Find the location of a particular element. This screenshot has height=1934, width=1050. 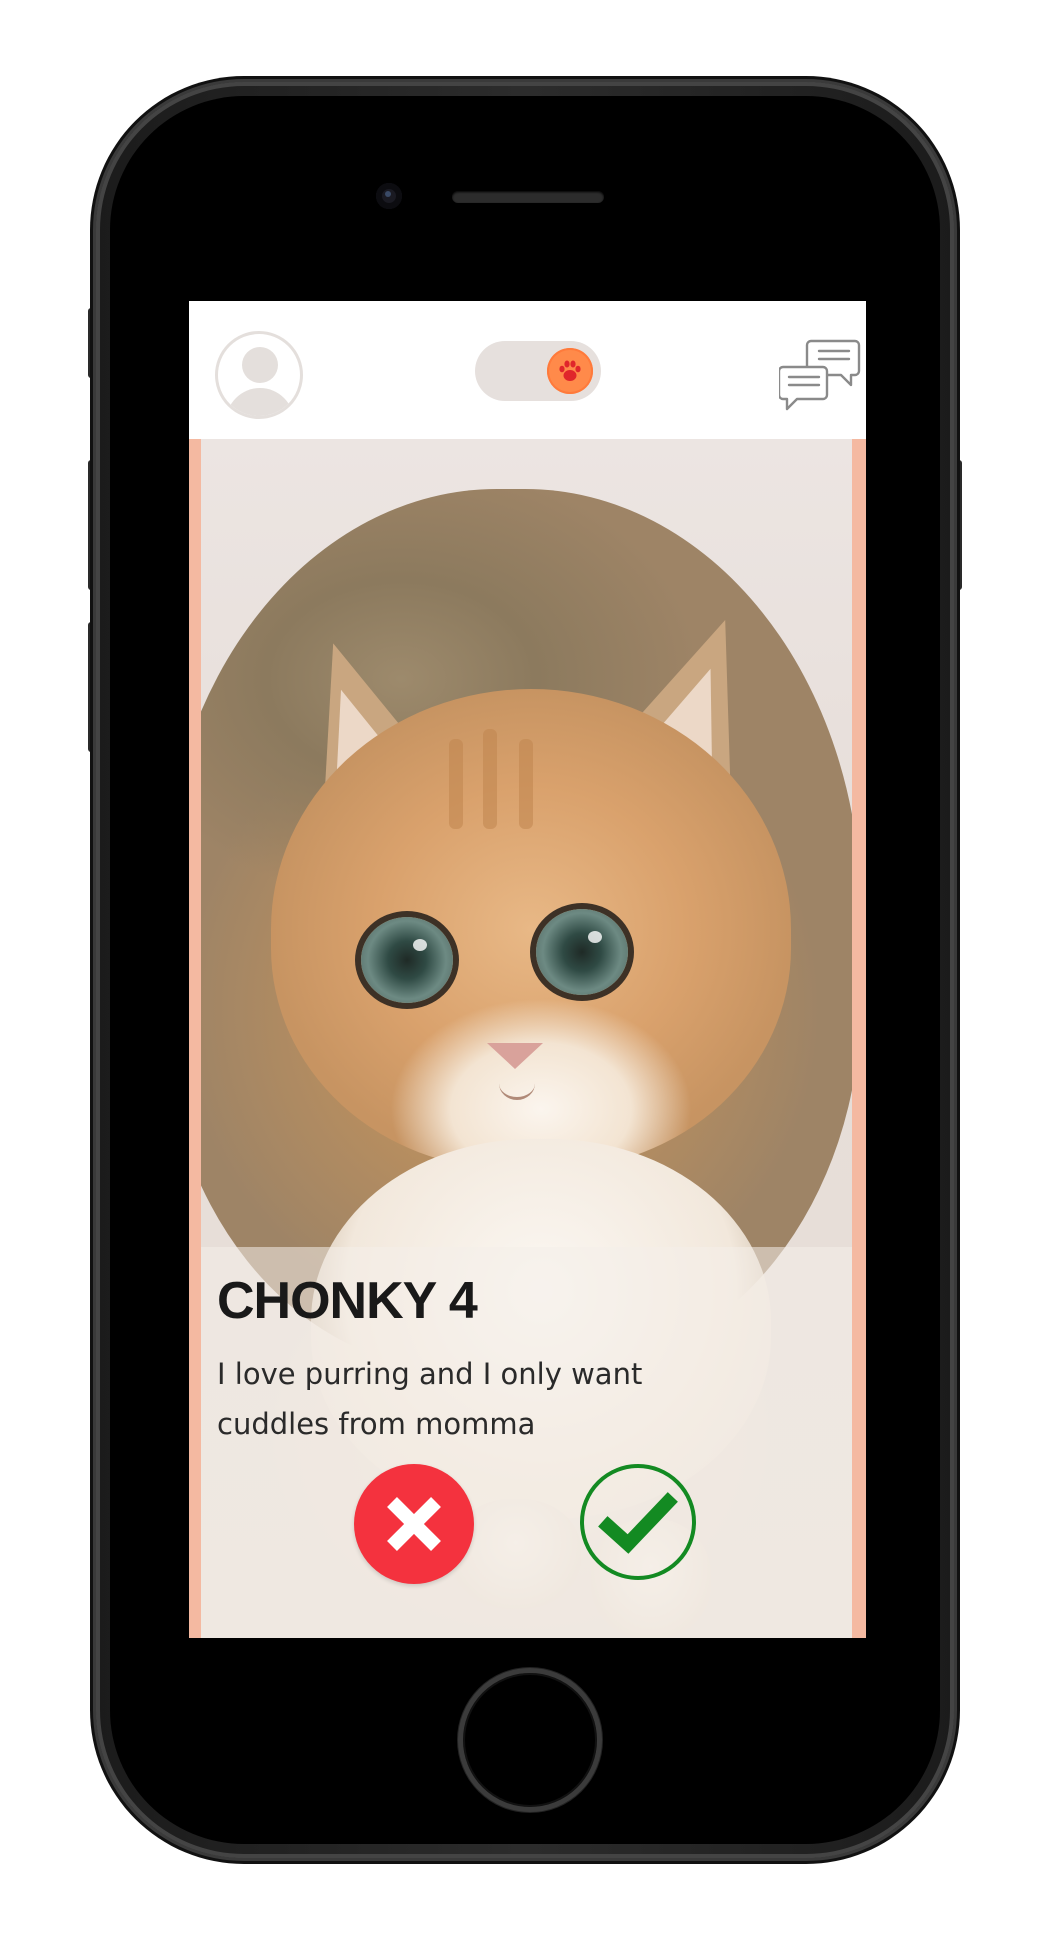

user-avatar-icon is located at coordinates (260, 365).